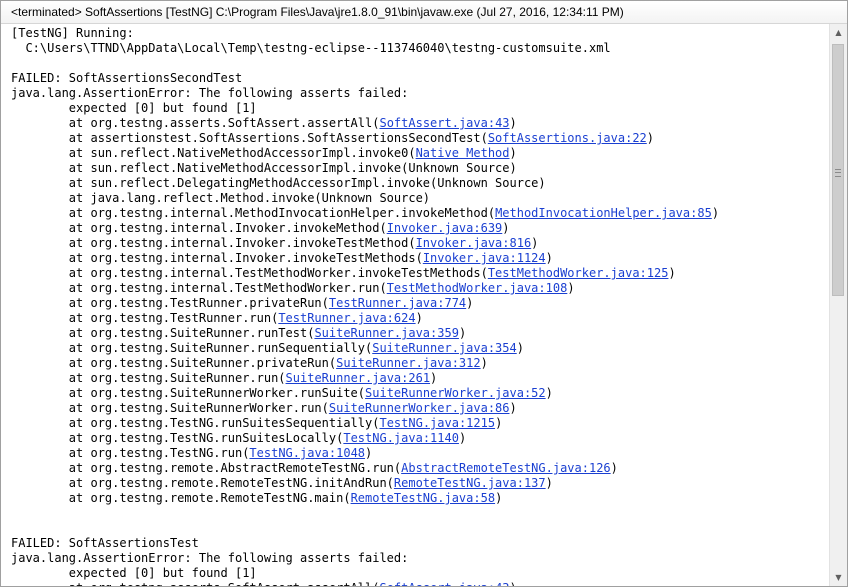 Image resolution: width=848 pixels, height=587 pixels. I want to click on stack-trace-link: TestMethodWorker.java:108, so click(477, 288).